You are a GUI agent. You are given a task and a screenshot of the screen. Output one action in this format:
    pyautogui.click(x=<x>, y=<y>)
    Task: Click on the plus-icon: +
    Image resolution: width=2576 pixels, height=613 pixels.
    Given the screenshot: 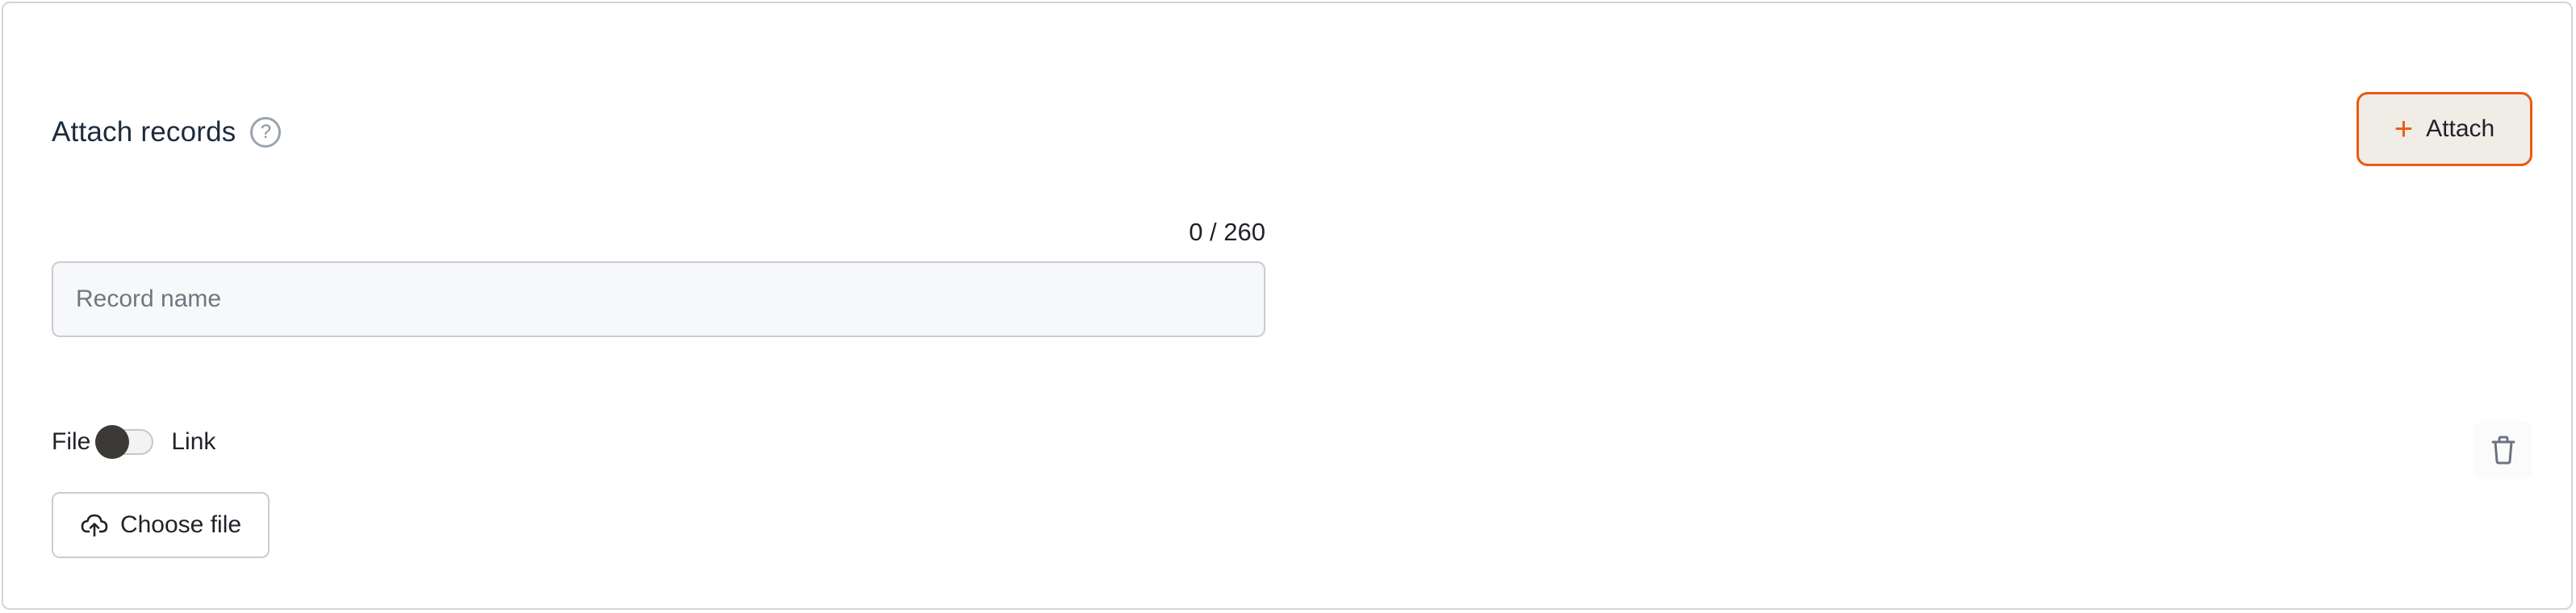 What is the action you would take?
    pyautogui.click(x=2404, y=129)
    